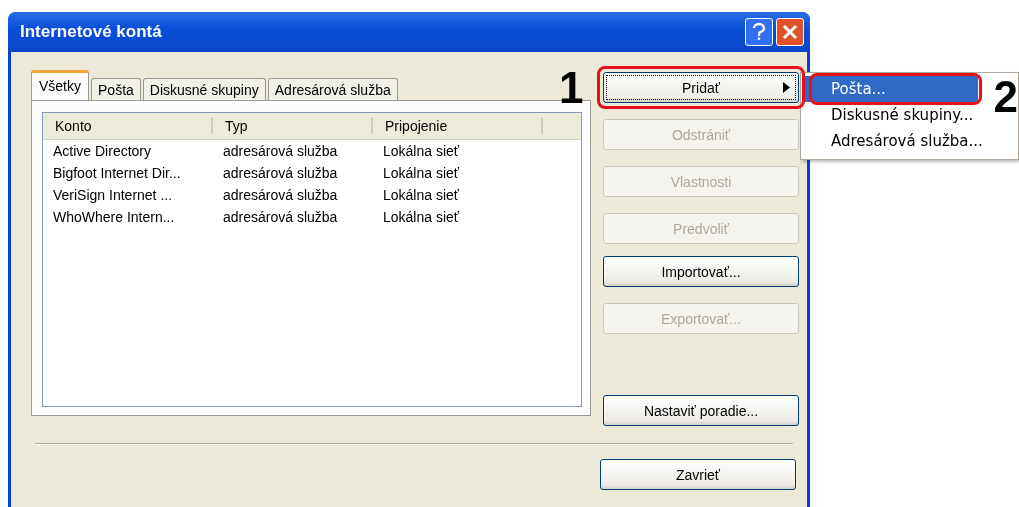  Describe the element at coordinates (458, 126) in the screenshot. I see `column-header: Pripojenie` at that location.